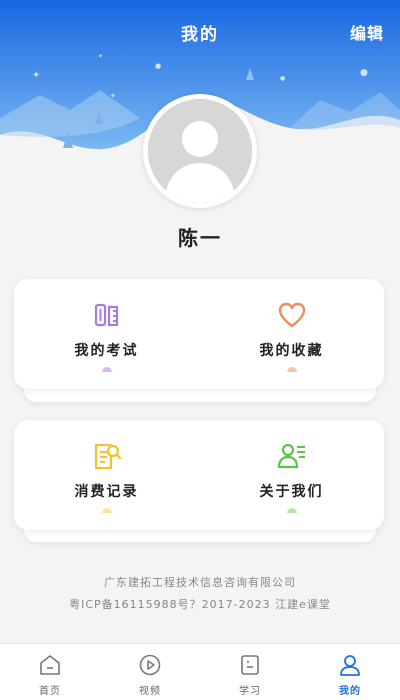 The image size is (400, 700). I want to click on my-favorites-label: 我的收藏, so click(291, 351).